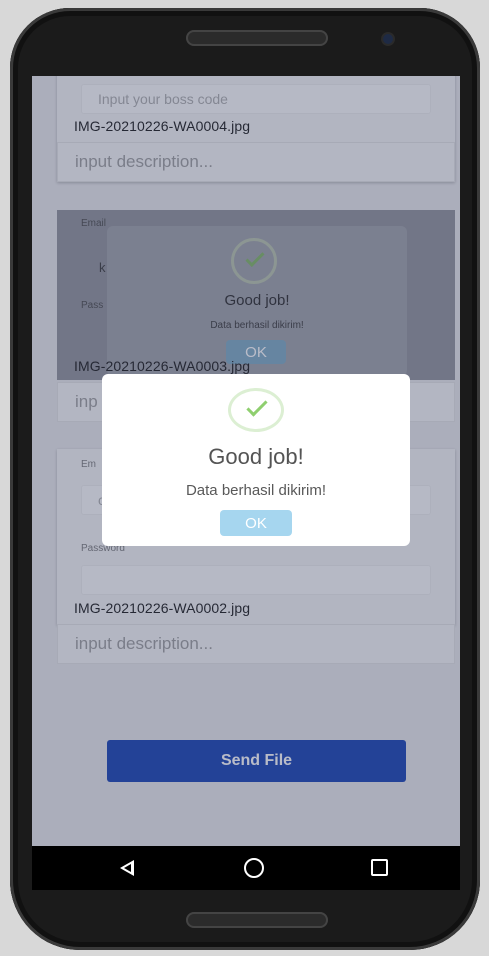  Describe the element at coordinates (257, 920) in the screenshot. I see `bottom-speaker` at that location.